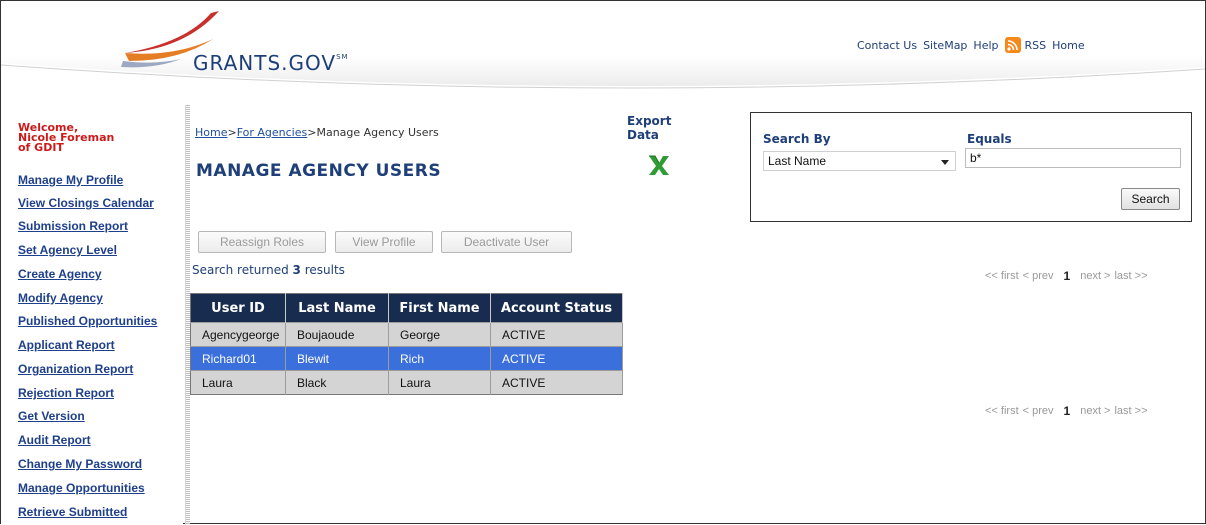  Describe the element at coordinates (659, 165) in the screenshot. I see `excel-export-icon` at that location.